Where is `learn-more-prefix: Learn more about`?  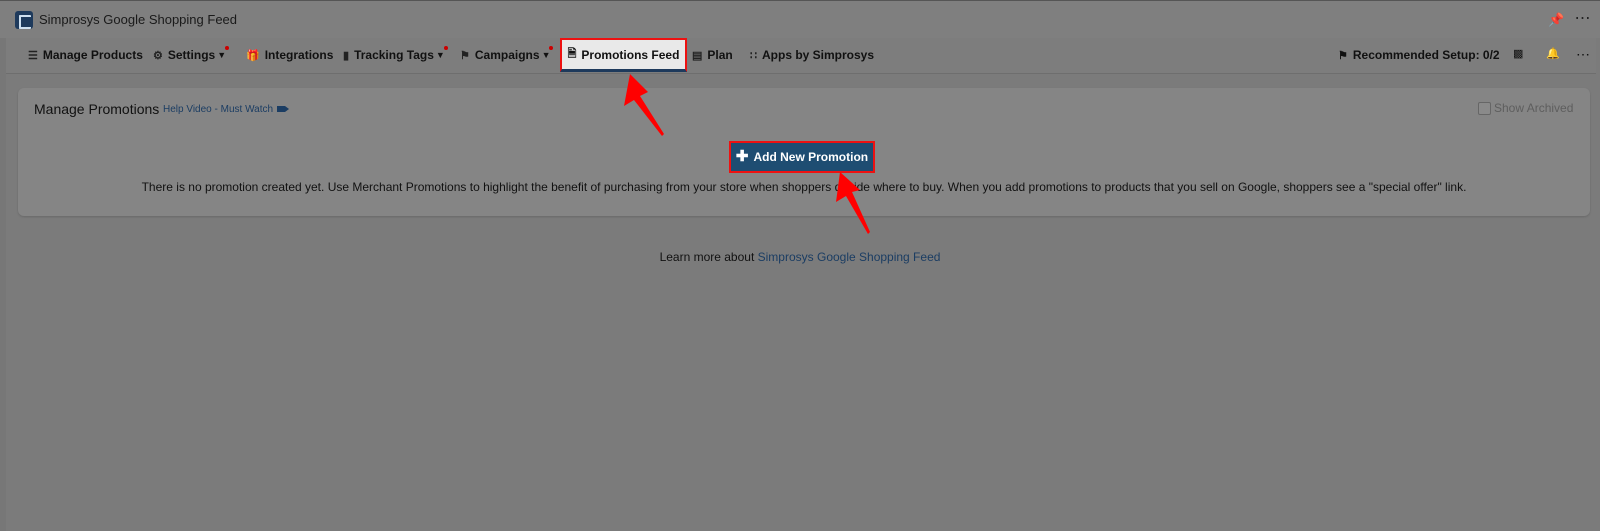
learn-more-prefix: Learn more about is located at coordinates (707, 257).